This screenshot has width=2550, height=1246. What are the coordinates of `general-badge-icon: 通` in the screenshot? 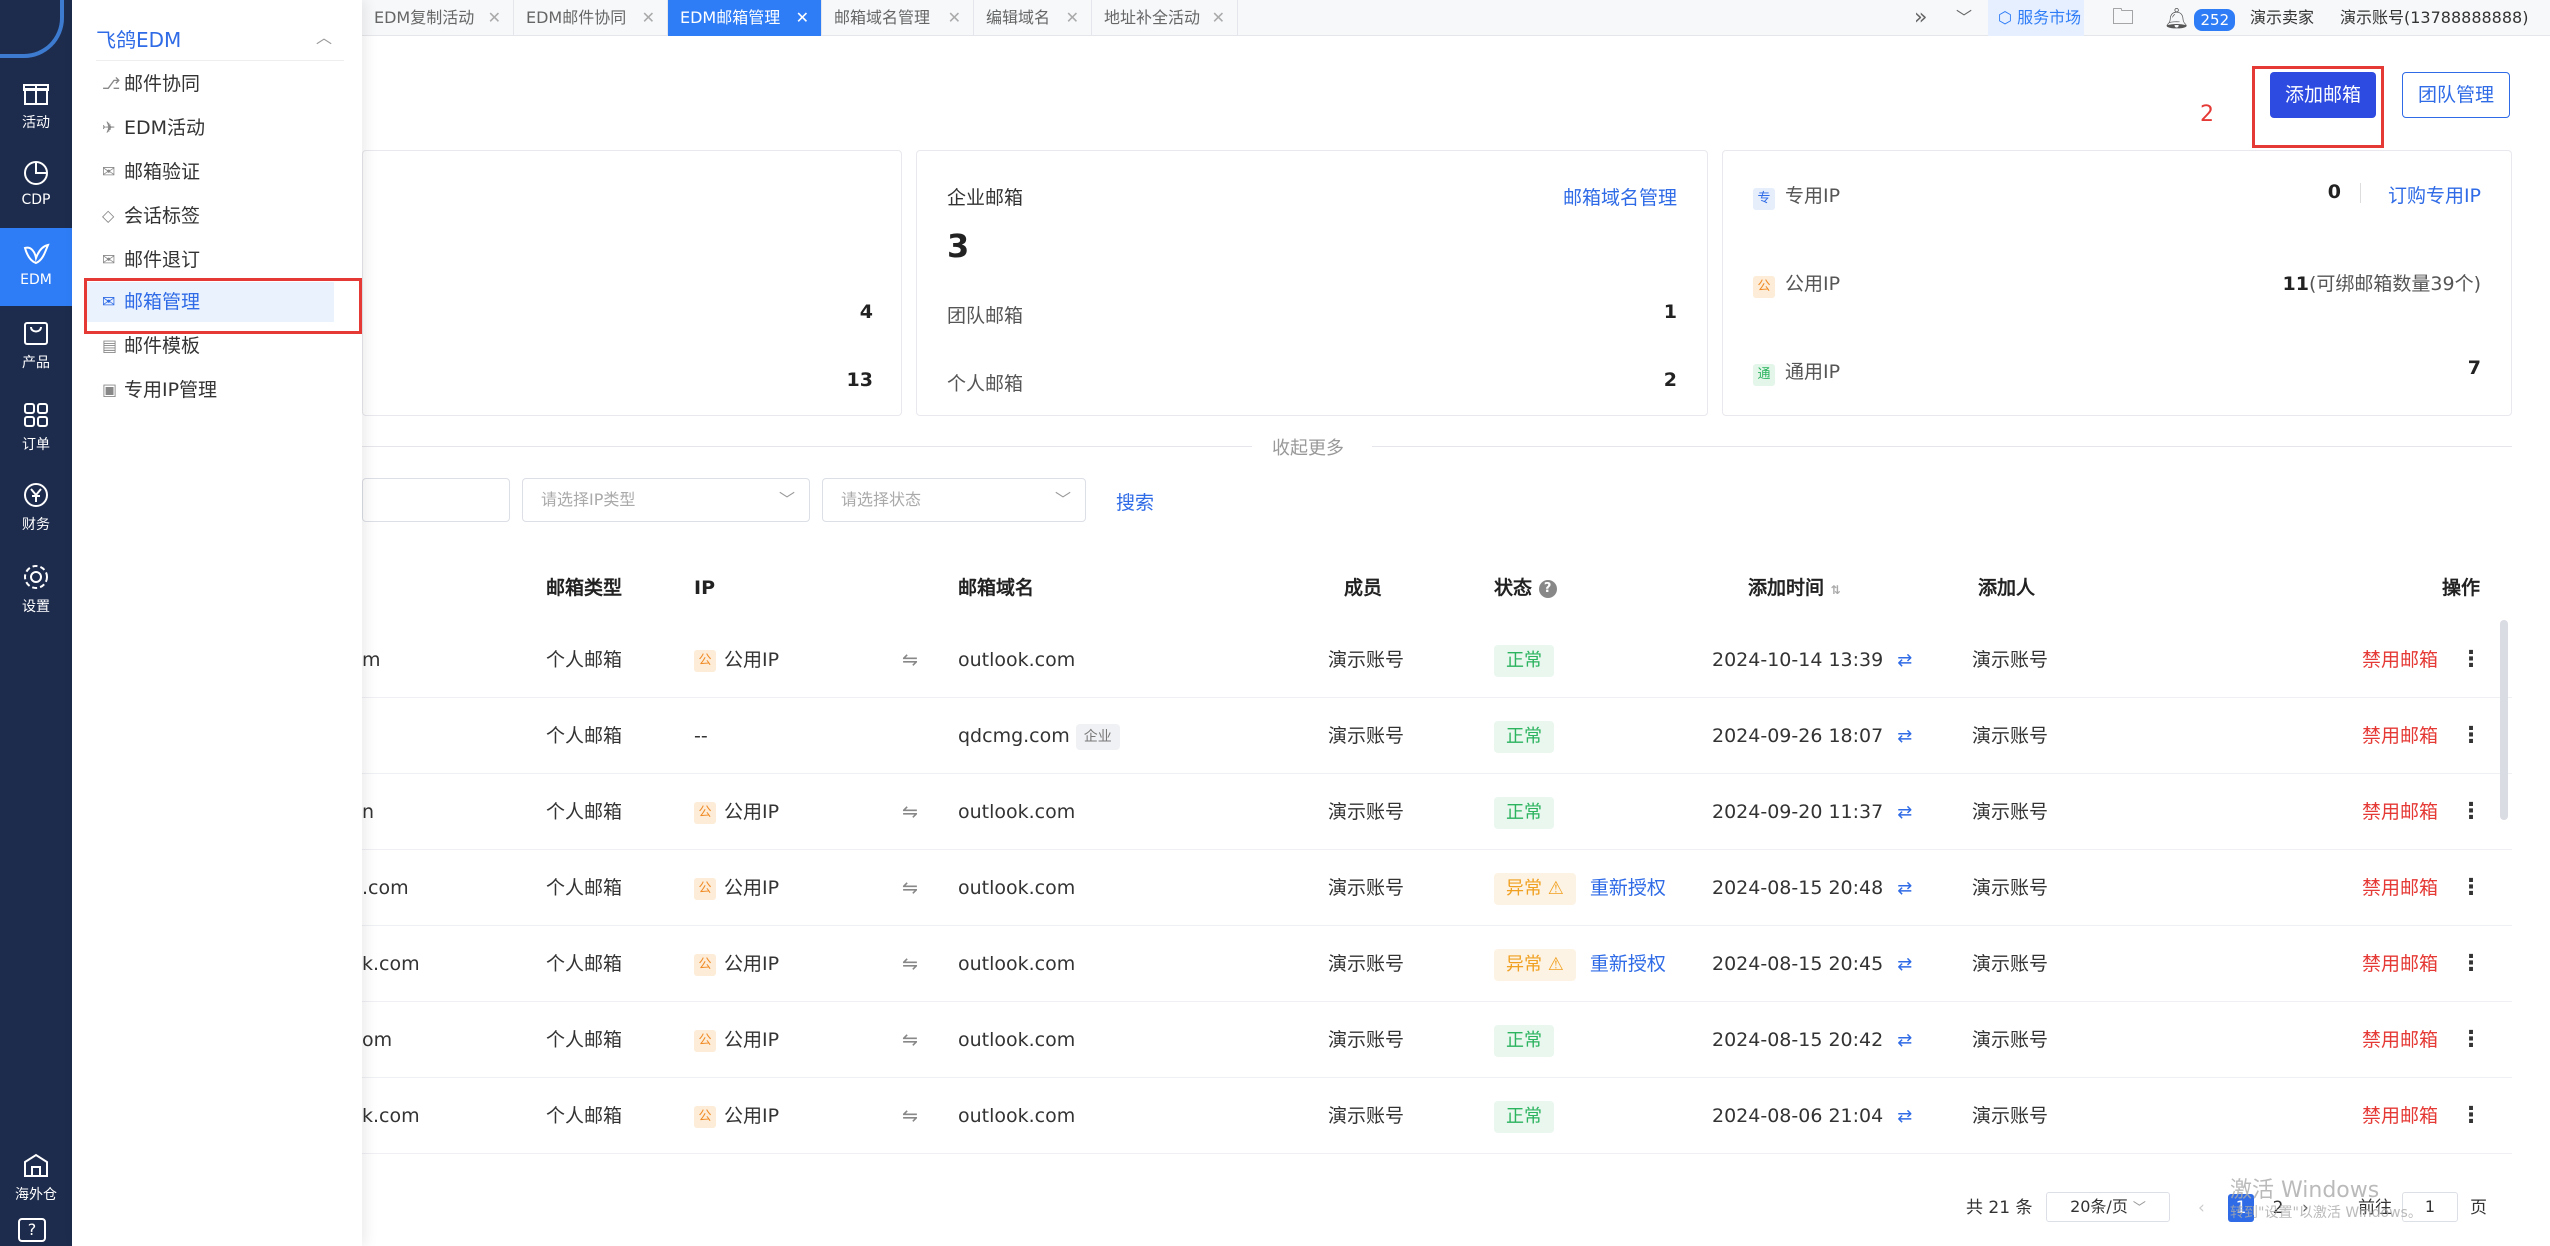 It's located at (1764, 375).